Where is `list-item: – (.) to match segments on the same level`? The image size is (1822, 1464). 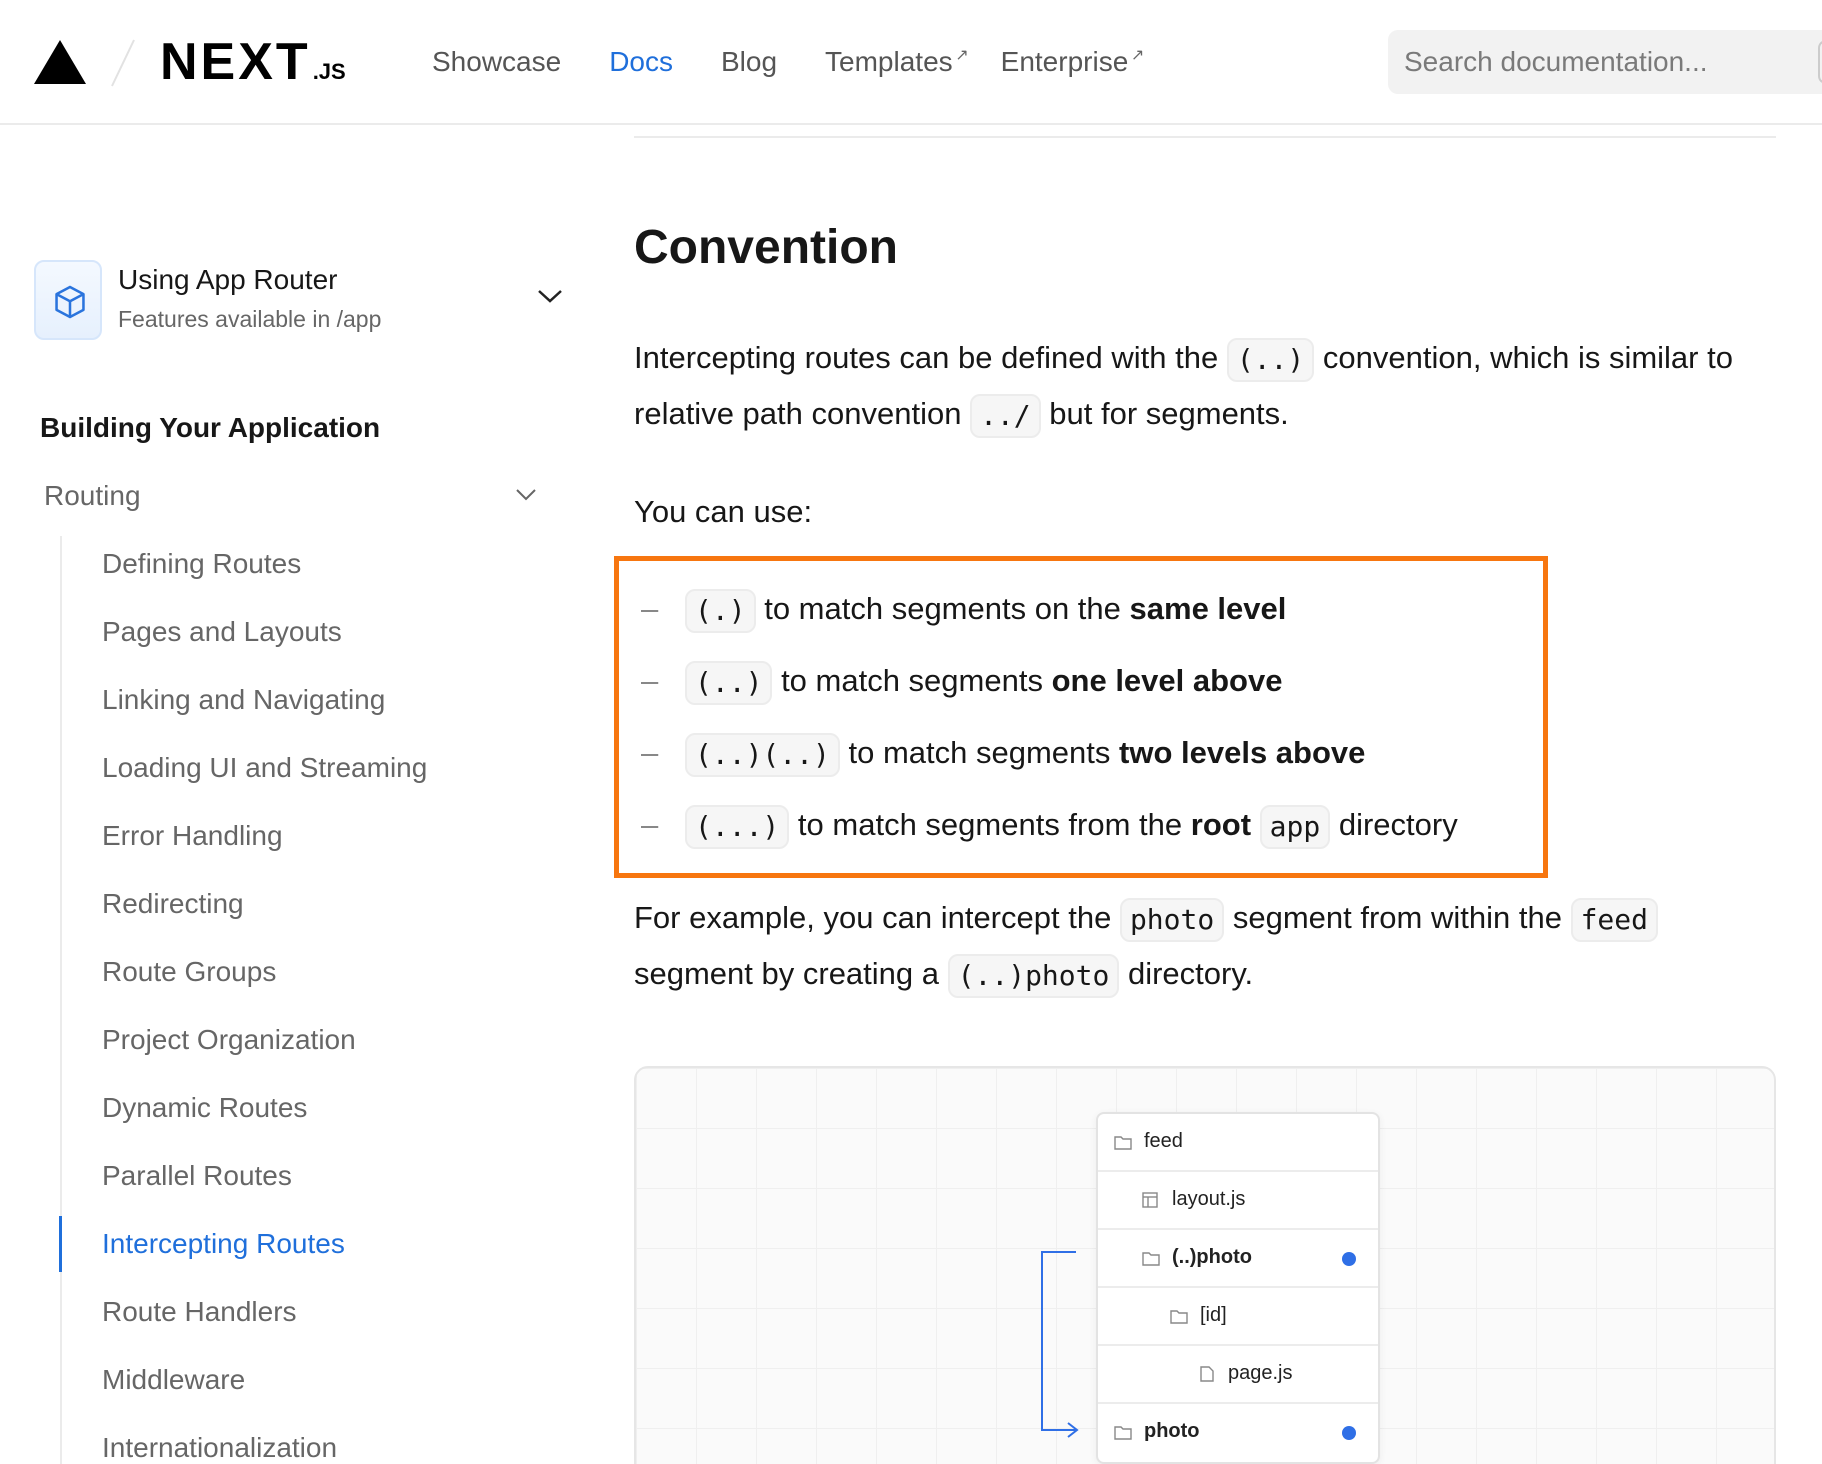
list-item: – (.) to match segments on the same level is located at coordinates (963, 610).